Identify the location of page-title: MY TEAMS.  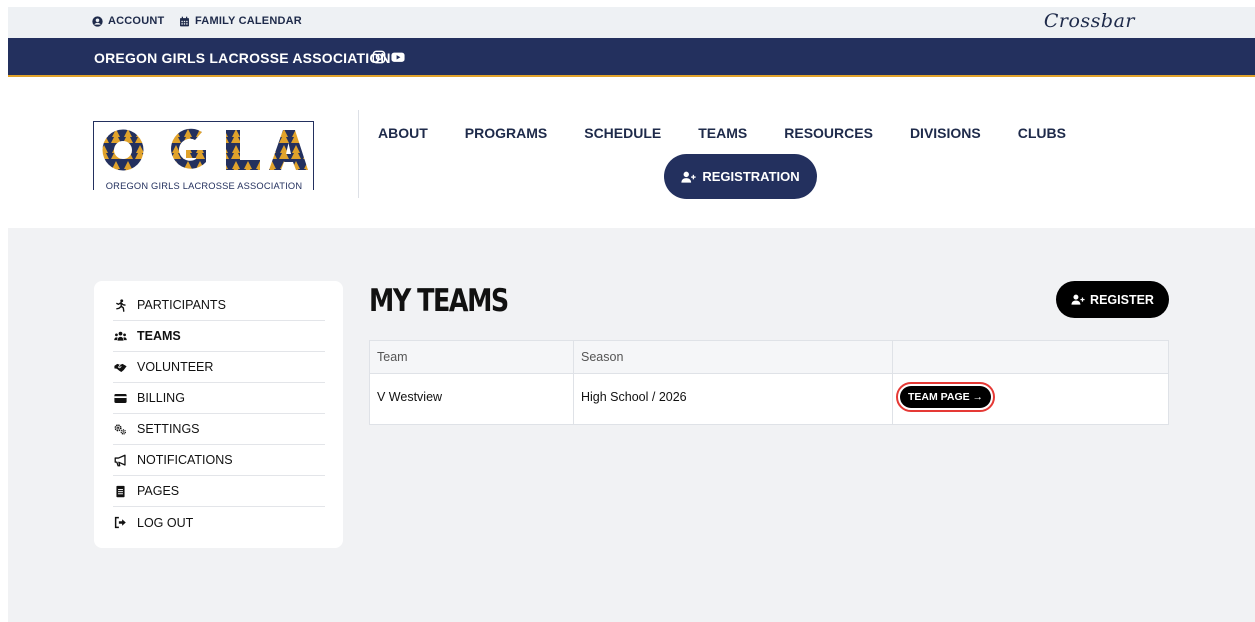
(439, 301).